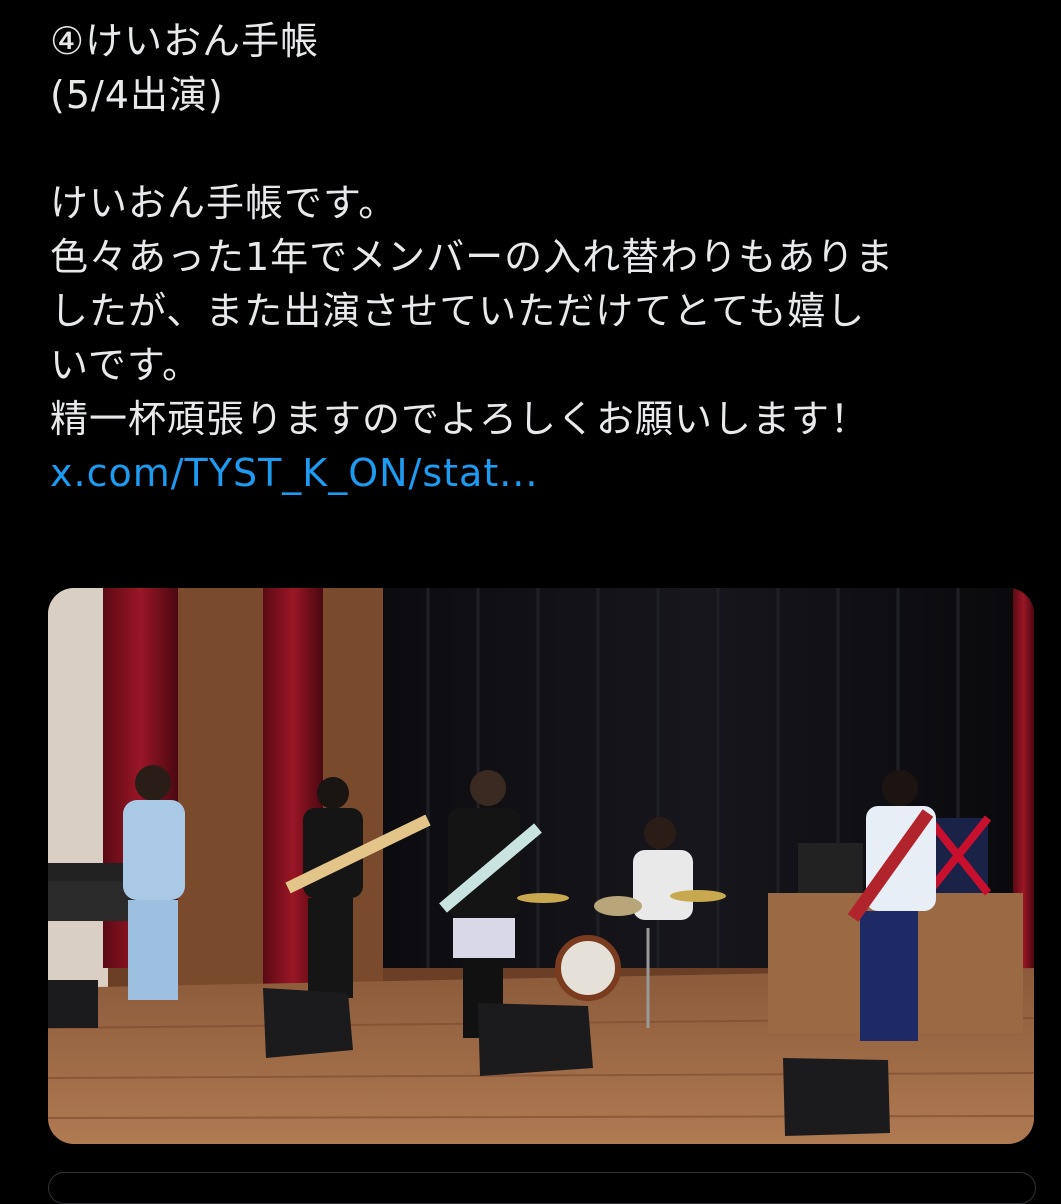 This screenshot has width=1061, height=1204. Describe the element at coordinates (137, 95) in the screenshot. I see `tweet-date: (5/4出演)` at that location.